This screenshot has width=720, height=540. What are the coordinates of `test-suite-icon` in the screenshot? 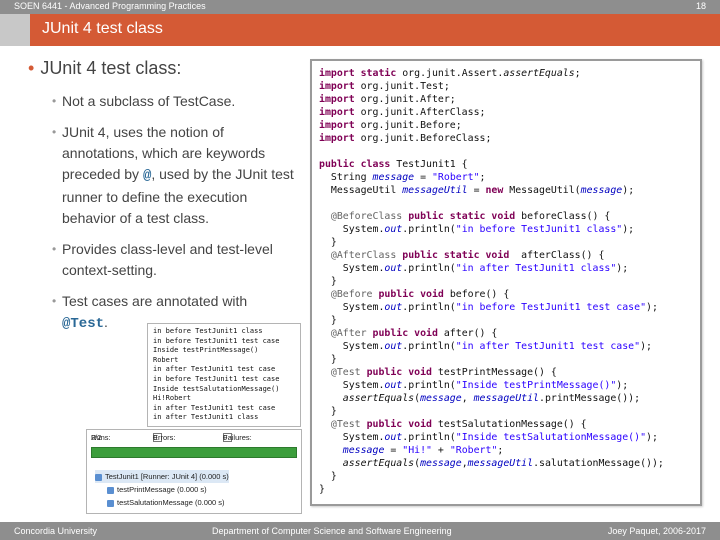 It's located at (98, 477).